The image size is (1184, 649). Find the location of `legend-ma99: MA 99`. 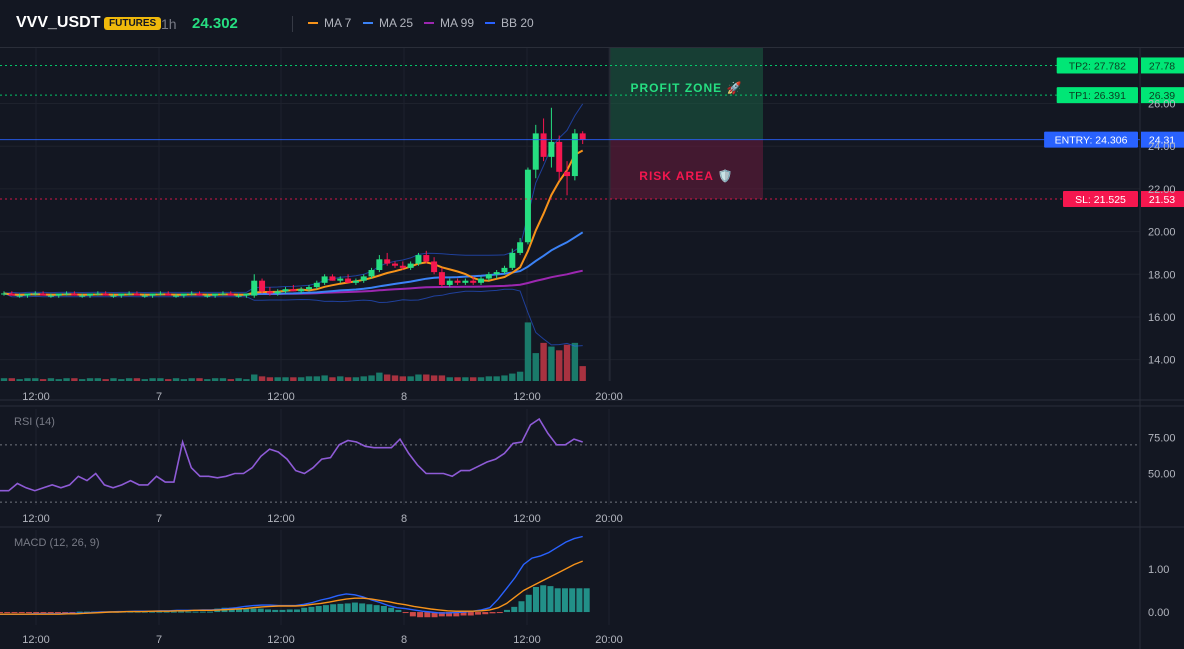

legend-ma99: MA 99 is located at coordinates (449, 23).